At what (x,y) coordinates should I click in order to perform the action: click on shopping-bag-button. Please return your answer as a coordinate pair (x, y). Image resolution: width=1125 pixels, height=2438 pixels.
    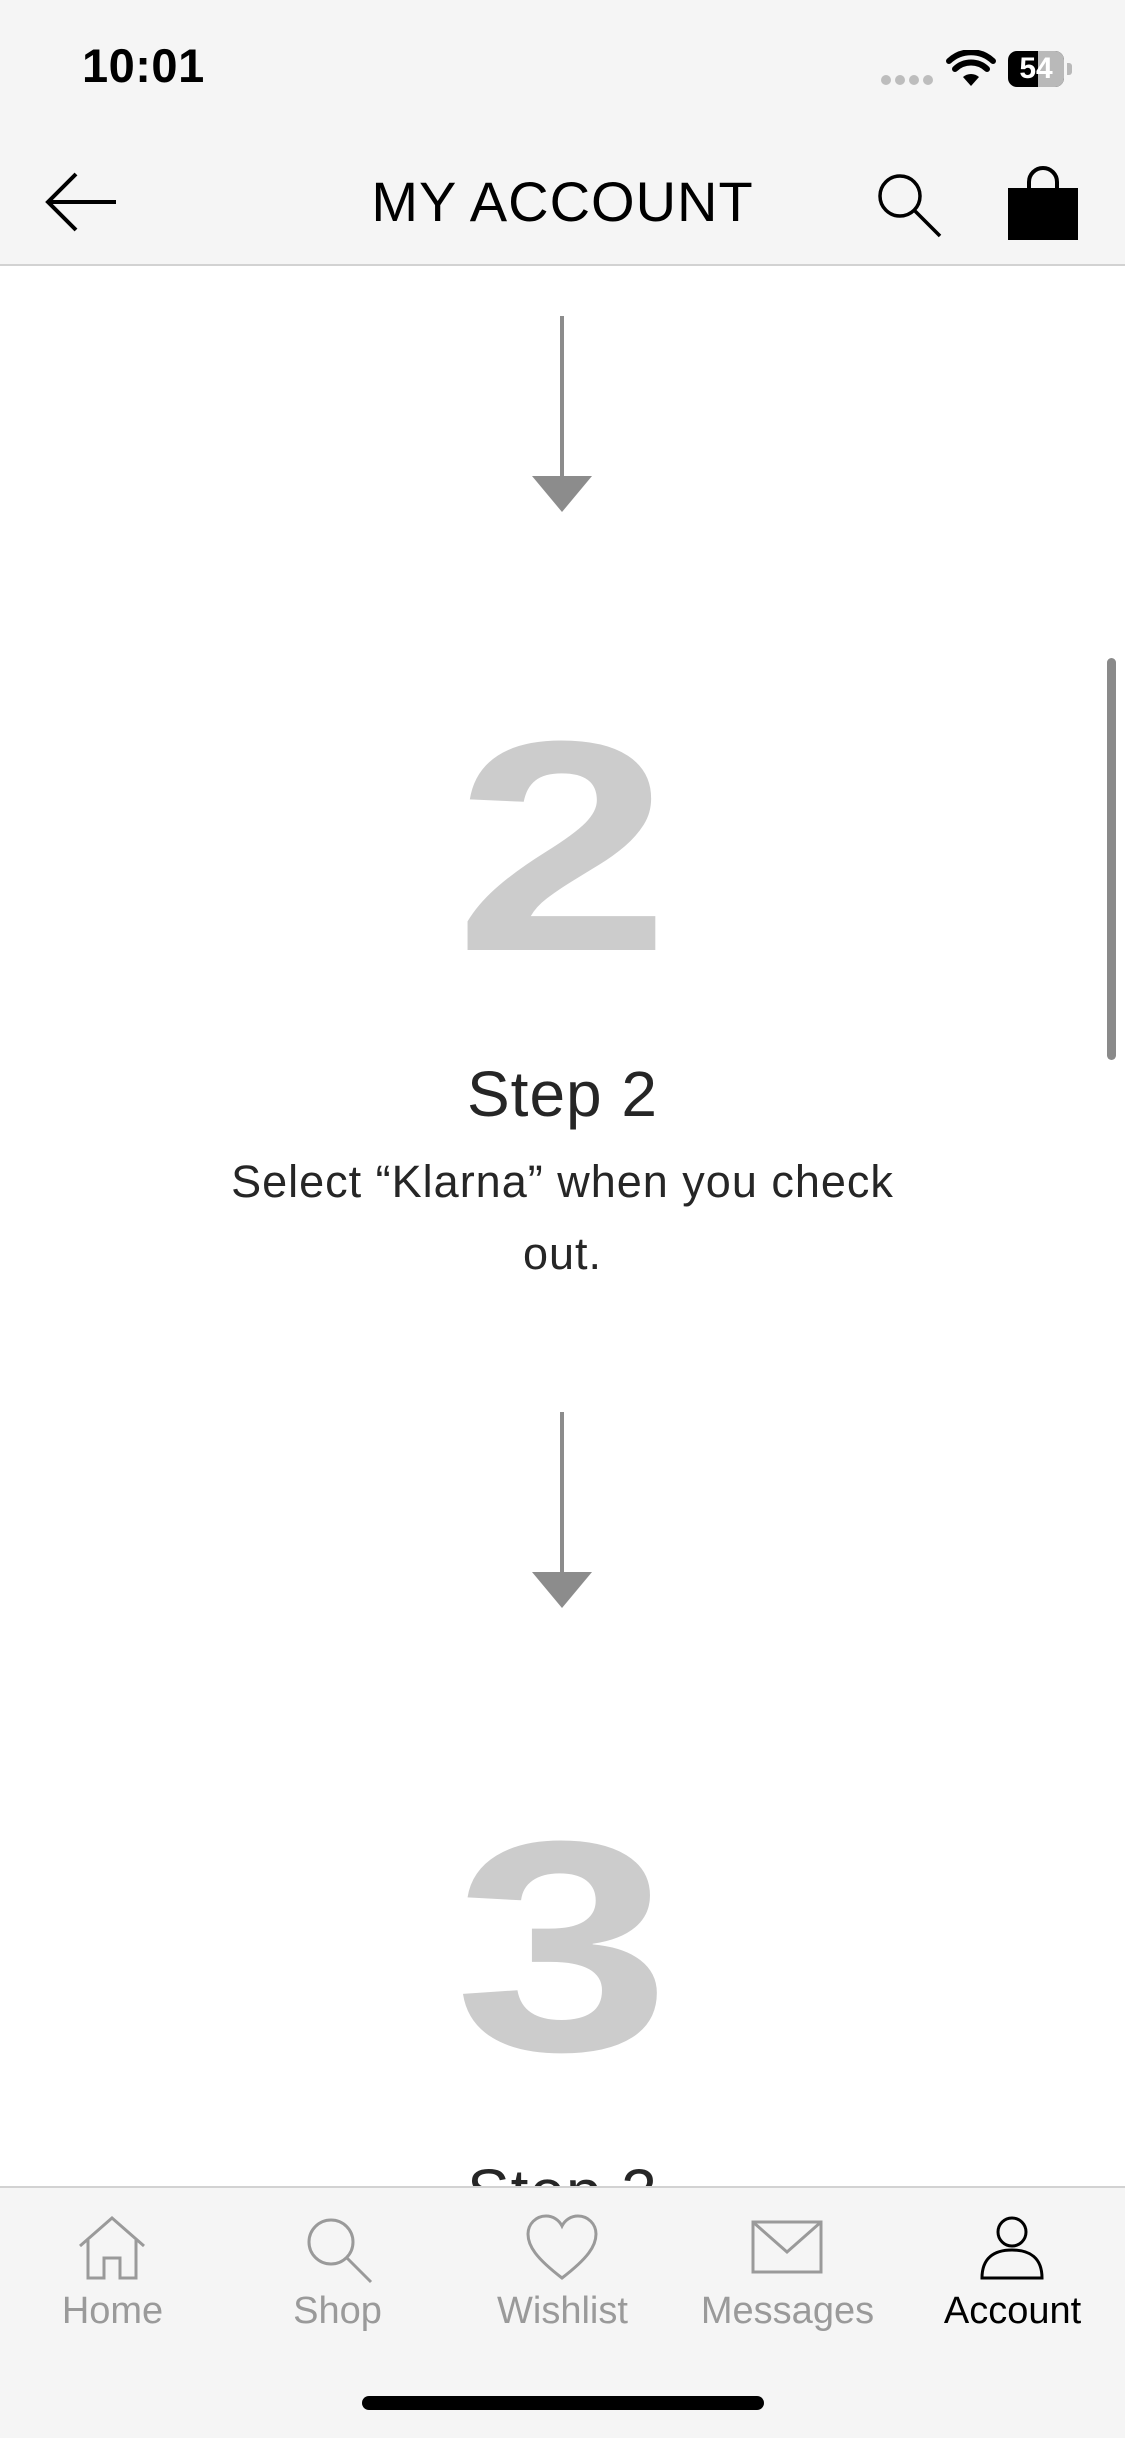
    Looking at the image, I should click on (1043, 203).